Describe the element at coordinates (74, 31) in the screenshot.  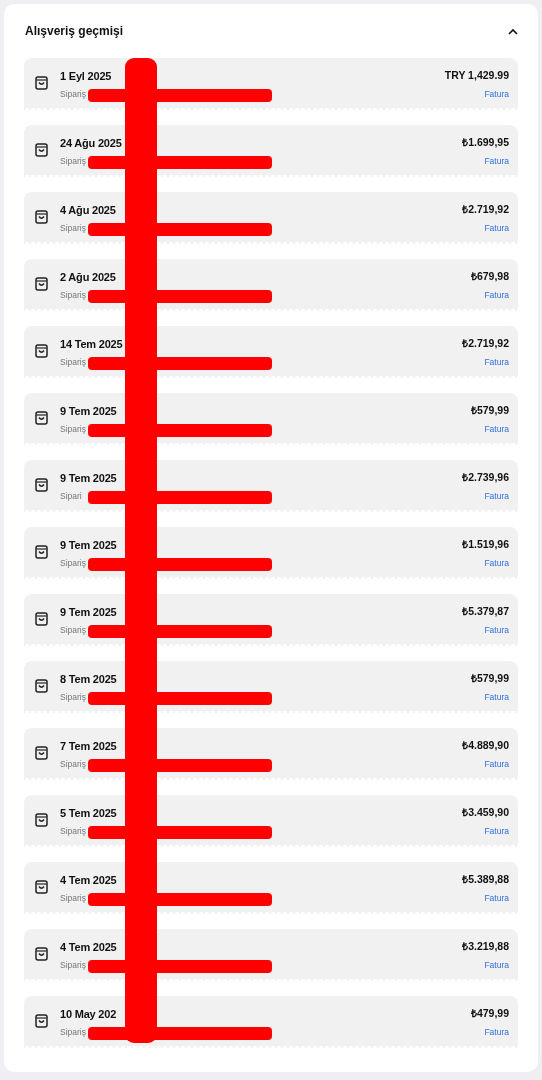
I see `section-title: Alışveriş geçmişi` at that location.